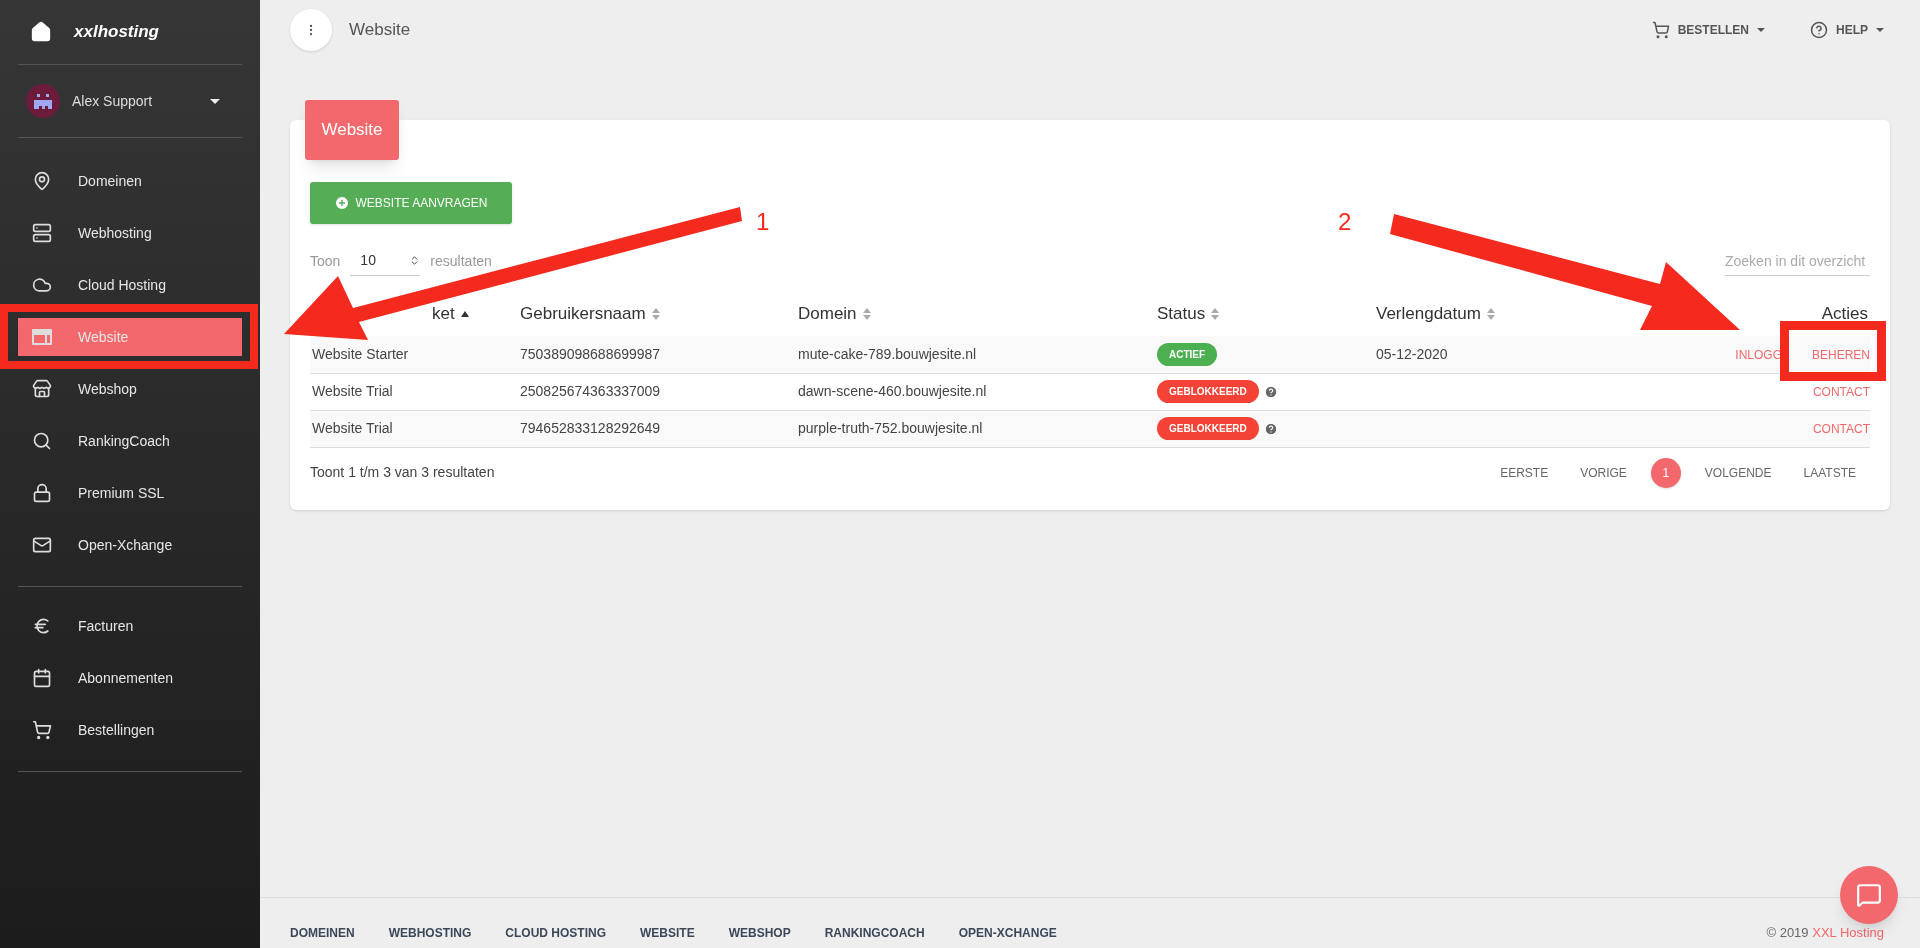 This screenshot has width=1920, height=948. I want to click on user-name: Alex Support, so click(135, 101).